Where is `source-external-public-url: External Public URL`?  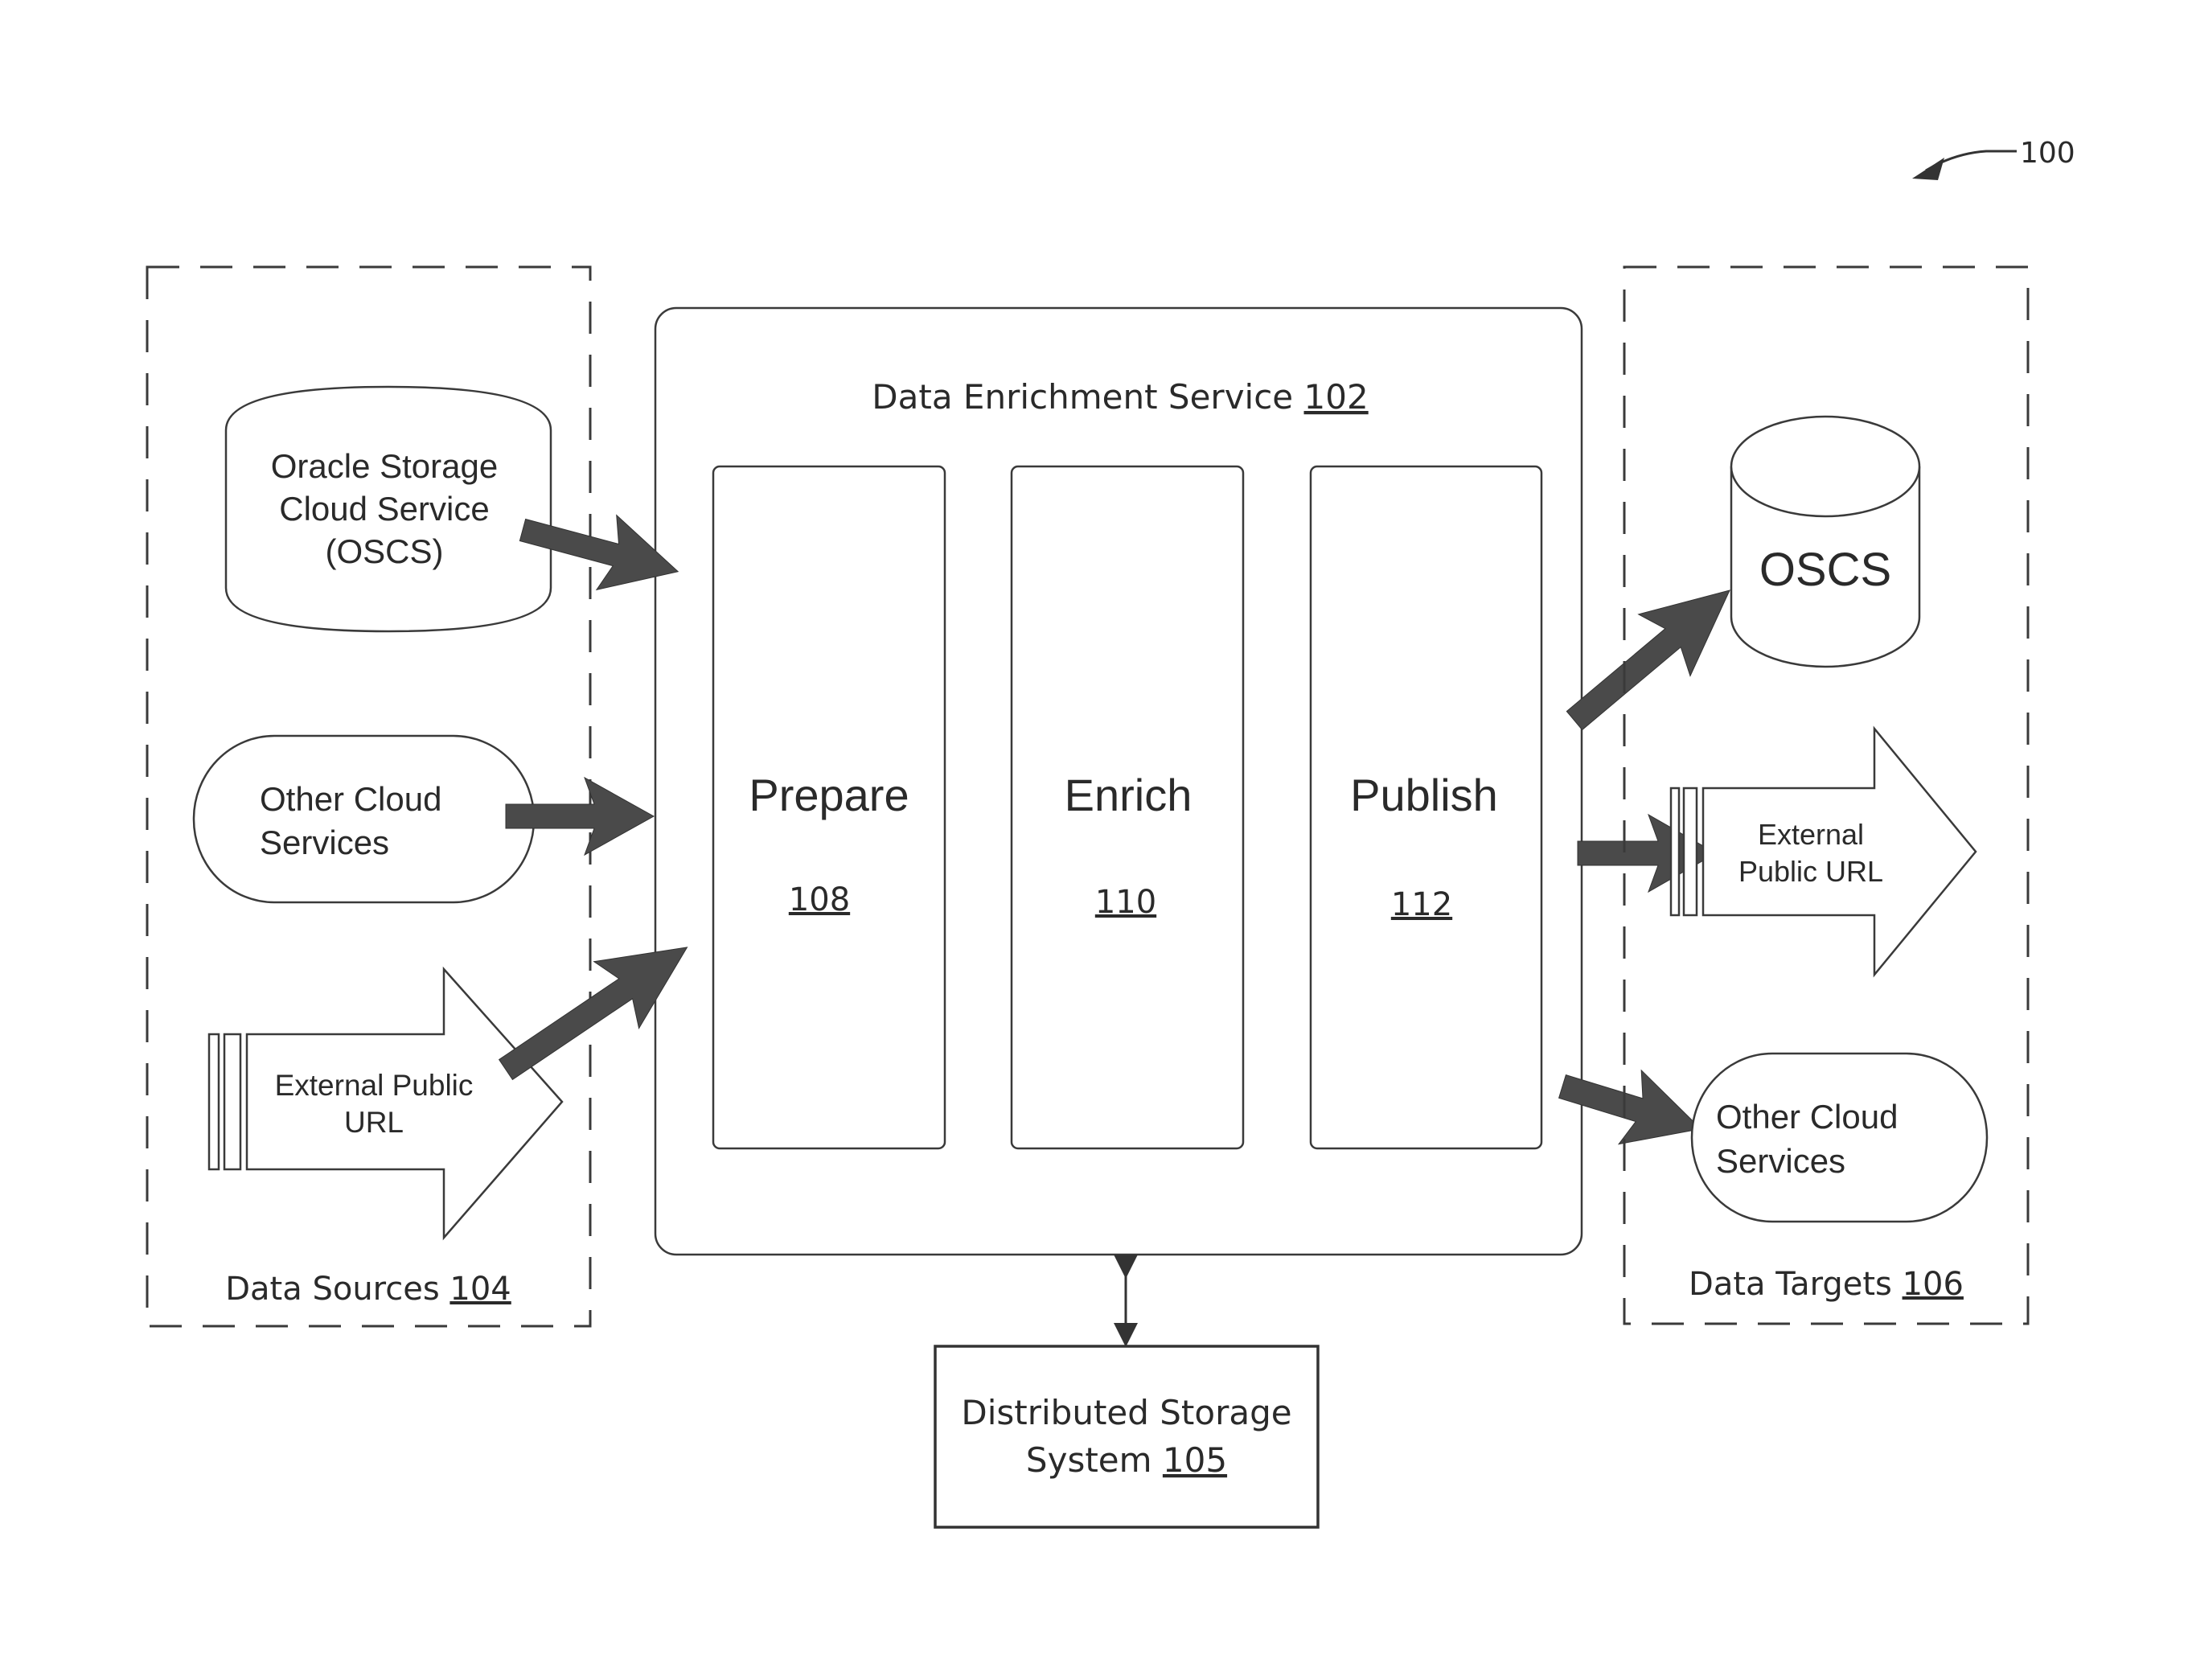 source-external-public-url: External Public URL is located at coordinates (385, 1104).